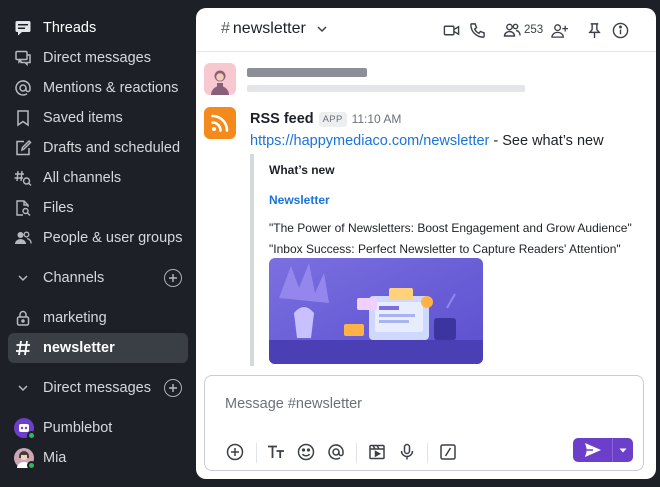  I want to click on sidebar-item-direct-messages: Direct messages, so click(98, 58).